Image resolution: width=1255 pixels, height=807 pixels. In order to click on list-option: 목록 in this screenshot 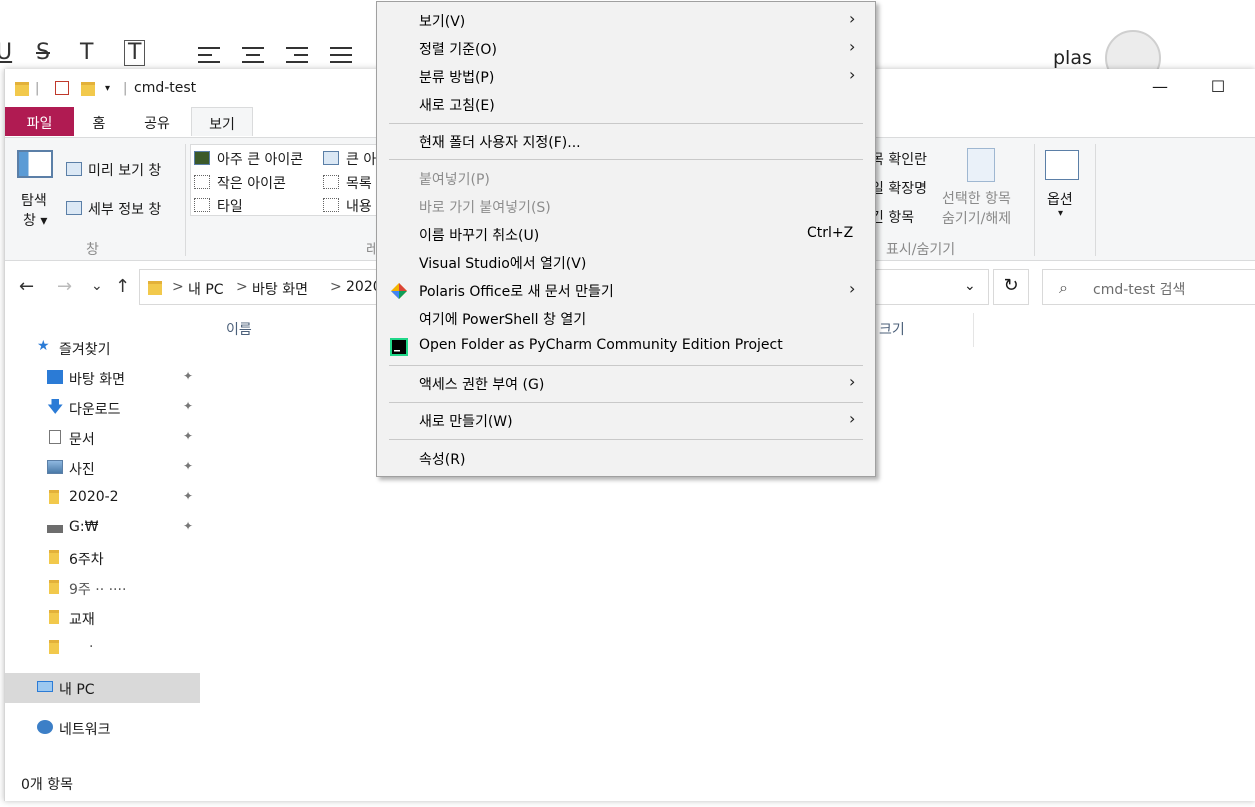, I will do `click(359, 183)`.